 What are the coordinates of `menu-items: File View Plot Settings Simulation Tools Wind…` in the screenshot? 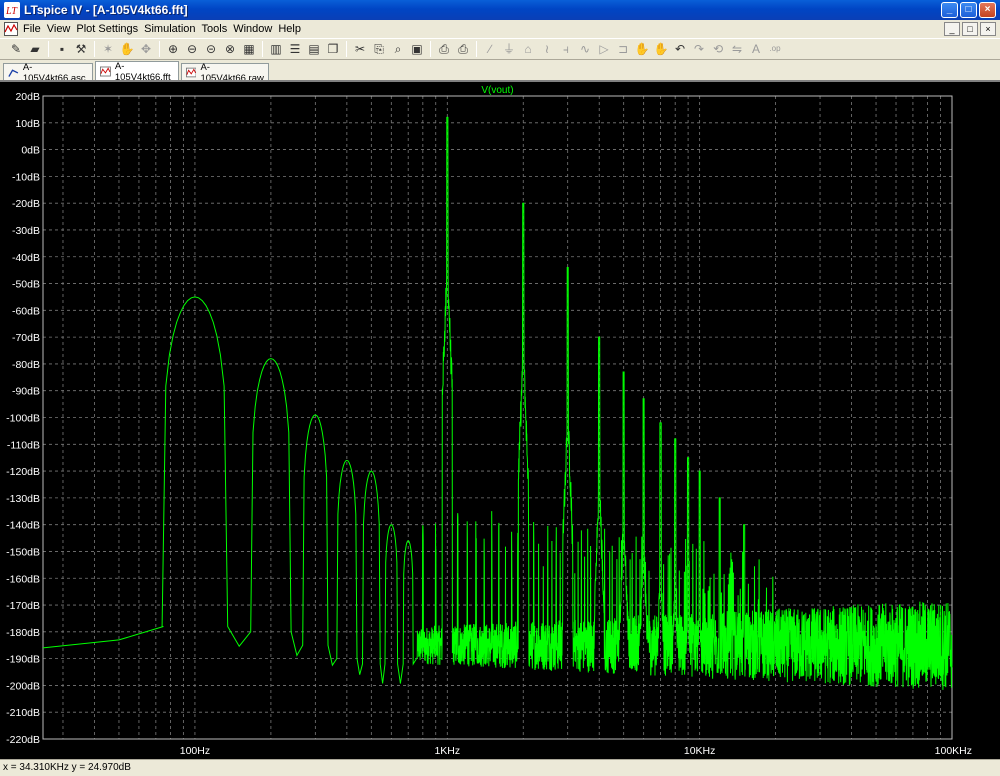 It's located at (162, 29).